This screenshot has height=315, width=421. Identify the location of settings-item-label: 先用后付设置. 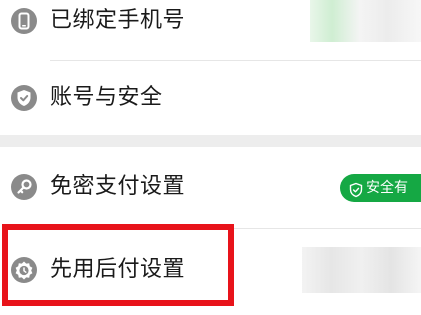
(118, 269).